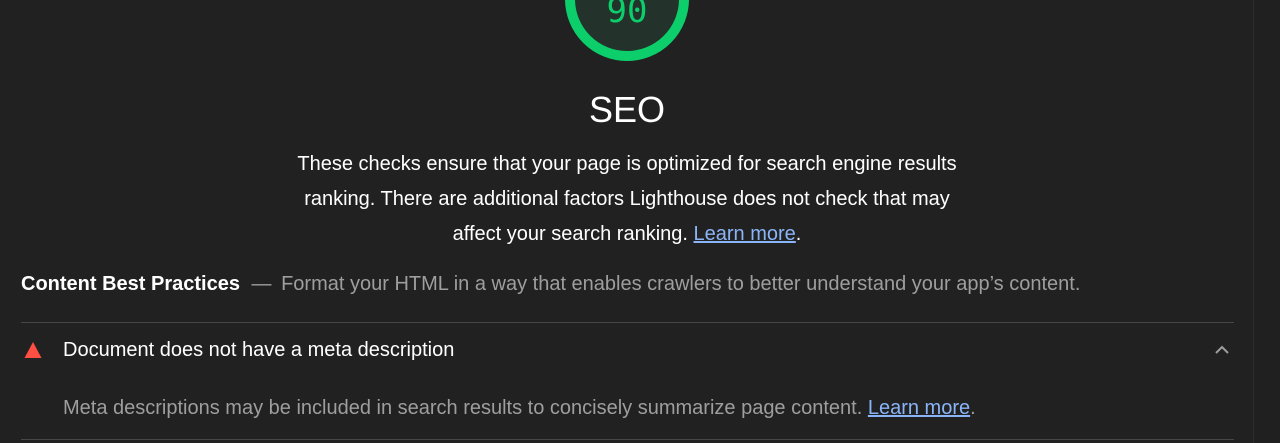 Image resolution: width=1280 pixels, height=443 pixels. Describe the element at coordinates (570, 234) in the screenshot. I see `category-description-line-3: affect your search ranking.` at that location.